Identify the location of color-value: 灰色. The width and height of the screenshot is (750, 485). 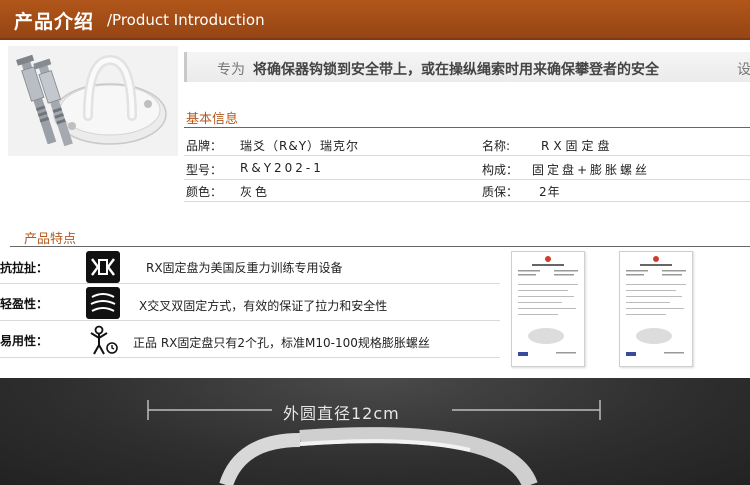
(255, 192).